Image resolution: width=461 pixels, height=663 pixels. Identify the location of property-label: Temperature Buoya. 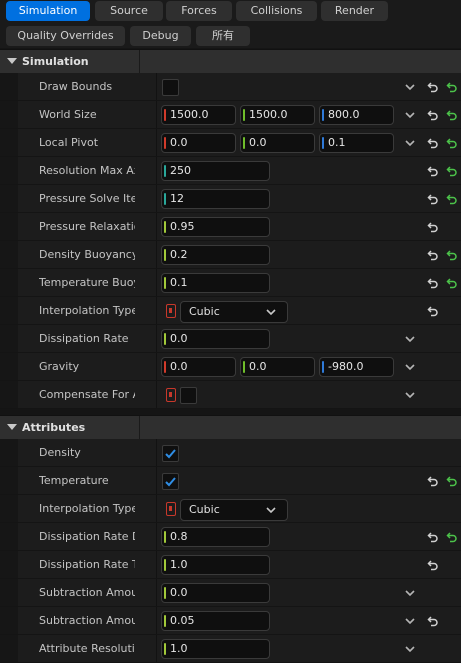
(87, 282).